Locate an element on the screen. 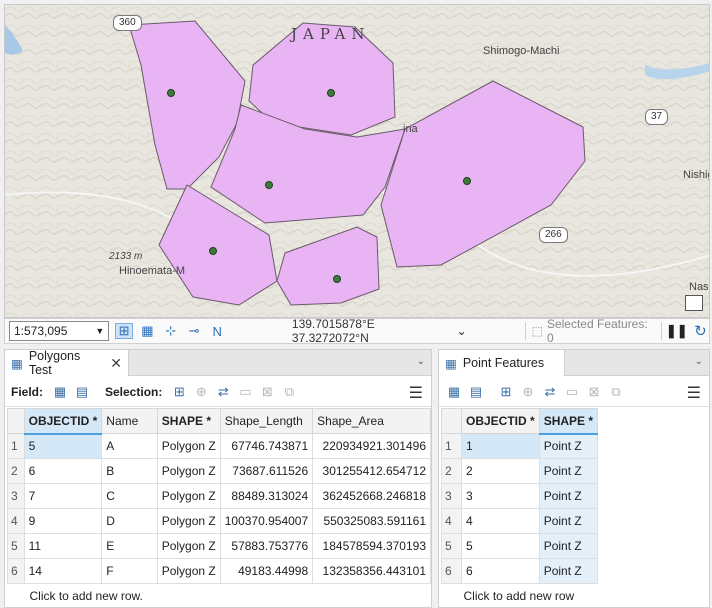 The height and width of the screenshot is (608, 712). select-by-attributes-icon: ⊞ is located at coordinates (506, 392).